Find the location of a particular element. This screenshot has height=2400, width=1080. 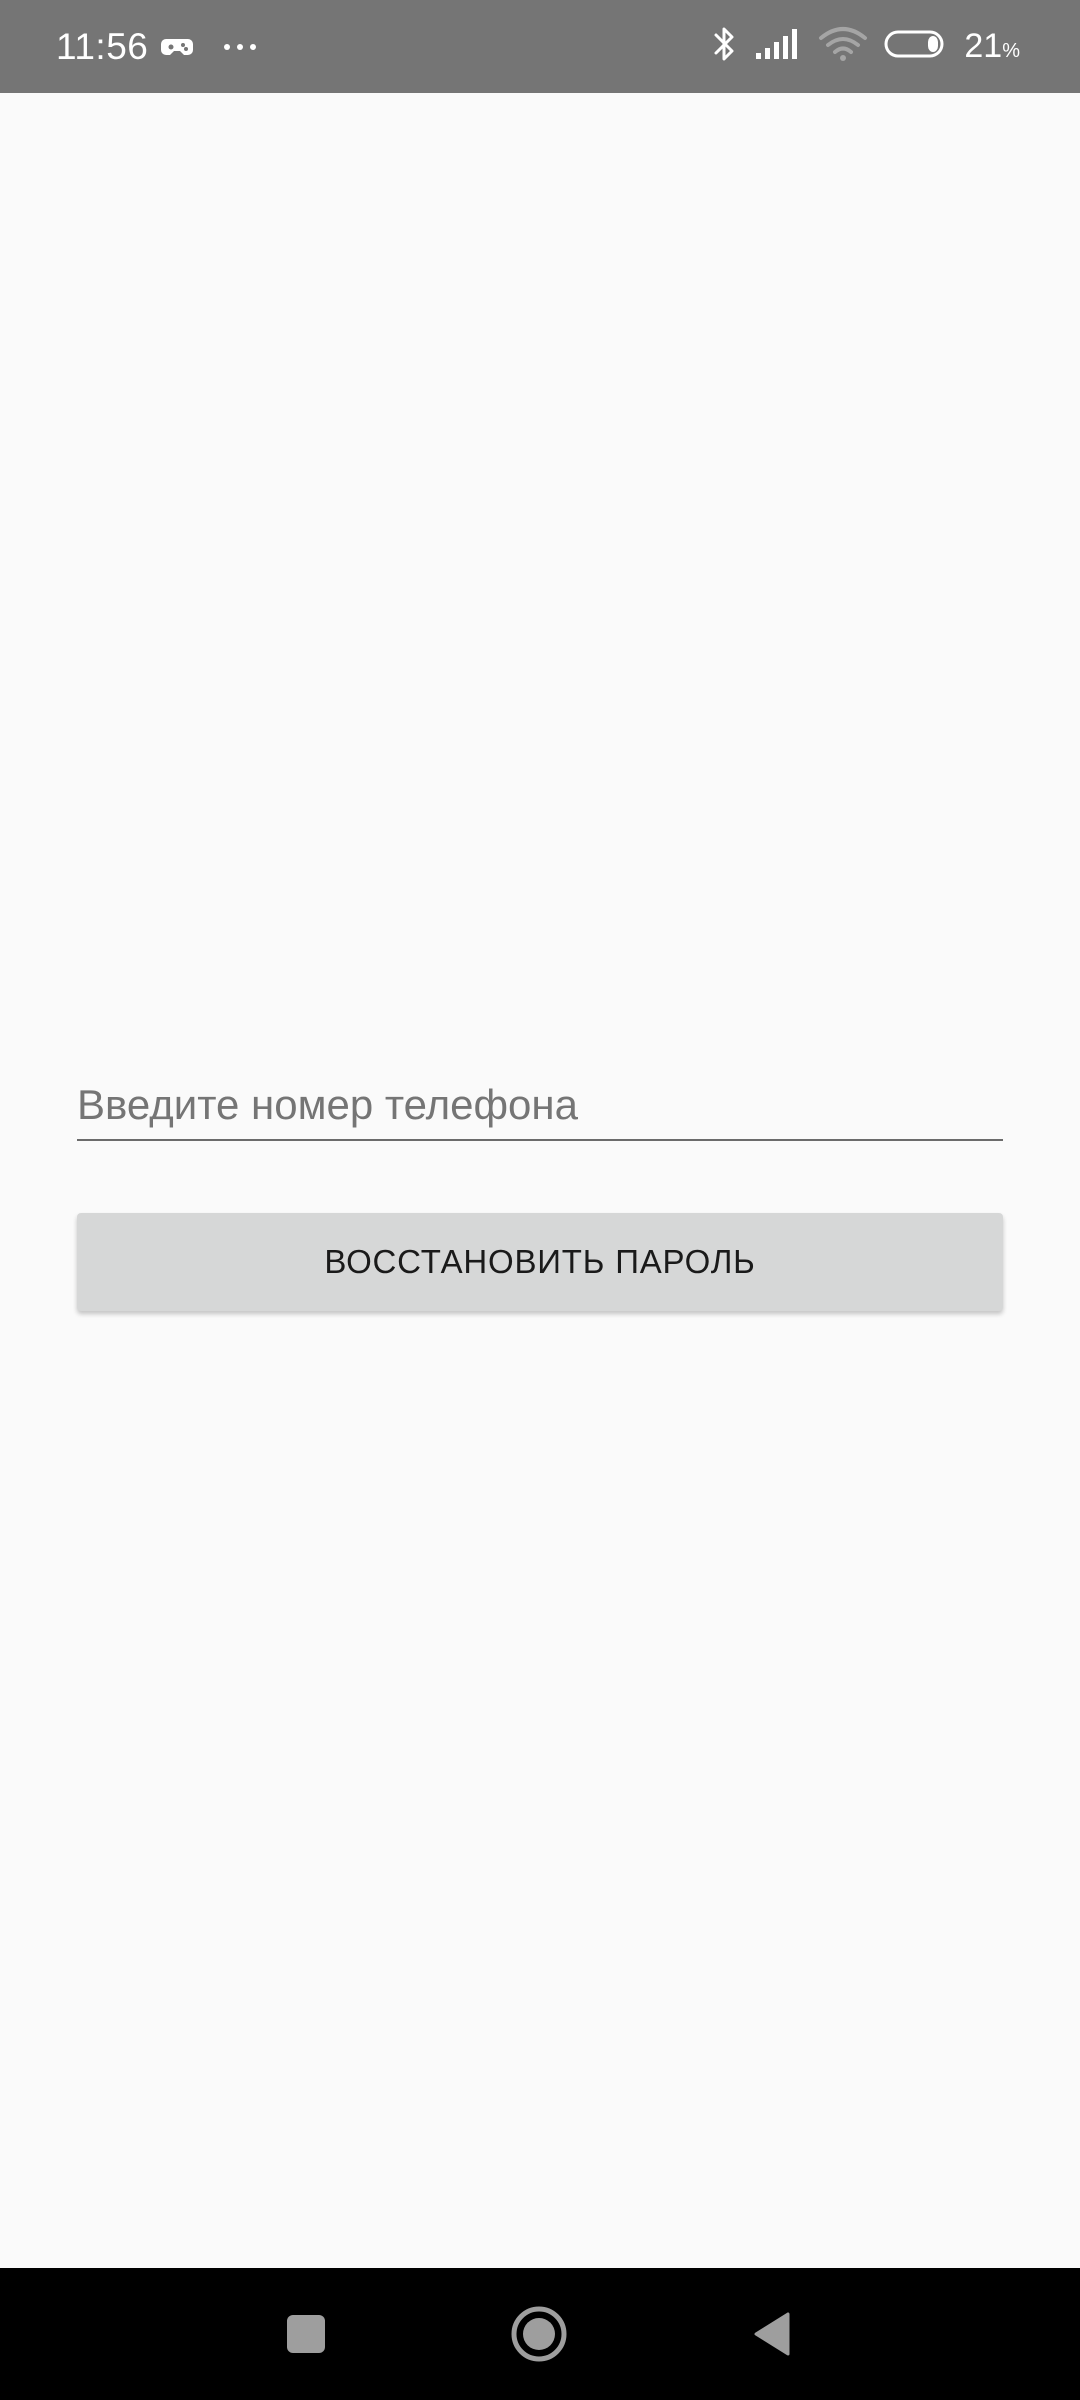

status-right: 21% is located at coordinates (866, 46).